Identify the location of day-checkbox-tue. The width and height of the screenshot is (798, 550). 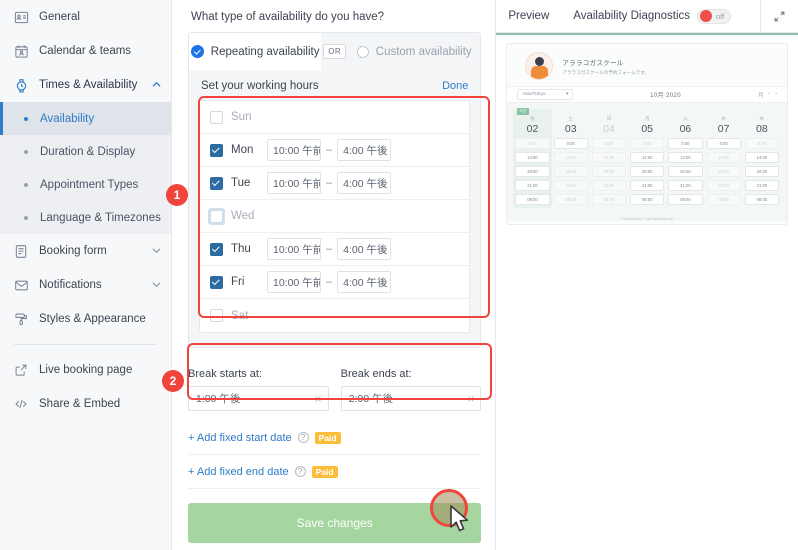
(216, 183).